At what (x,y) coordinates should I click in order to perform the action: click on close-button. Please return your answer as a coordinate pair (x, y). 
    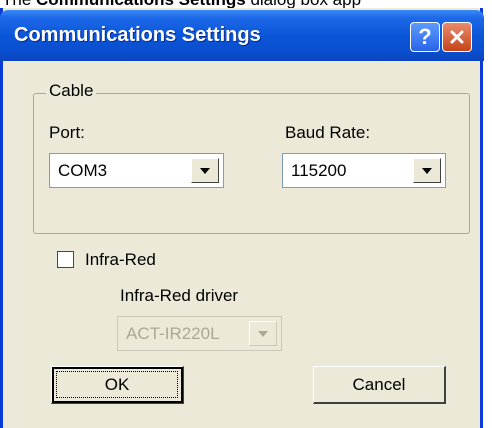
    Looking at the image, I should click on (457, 37).